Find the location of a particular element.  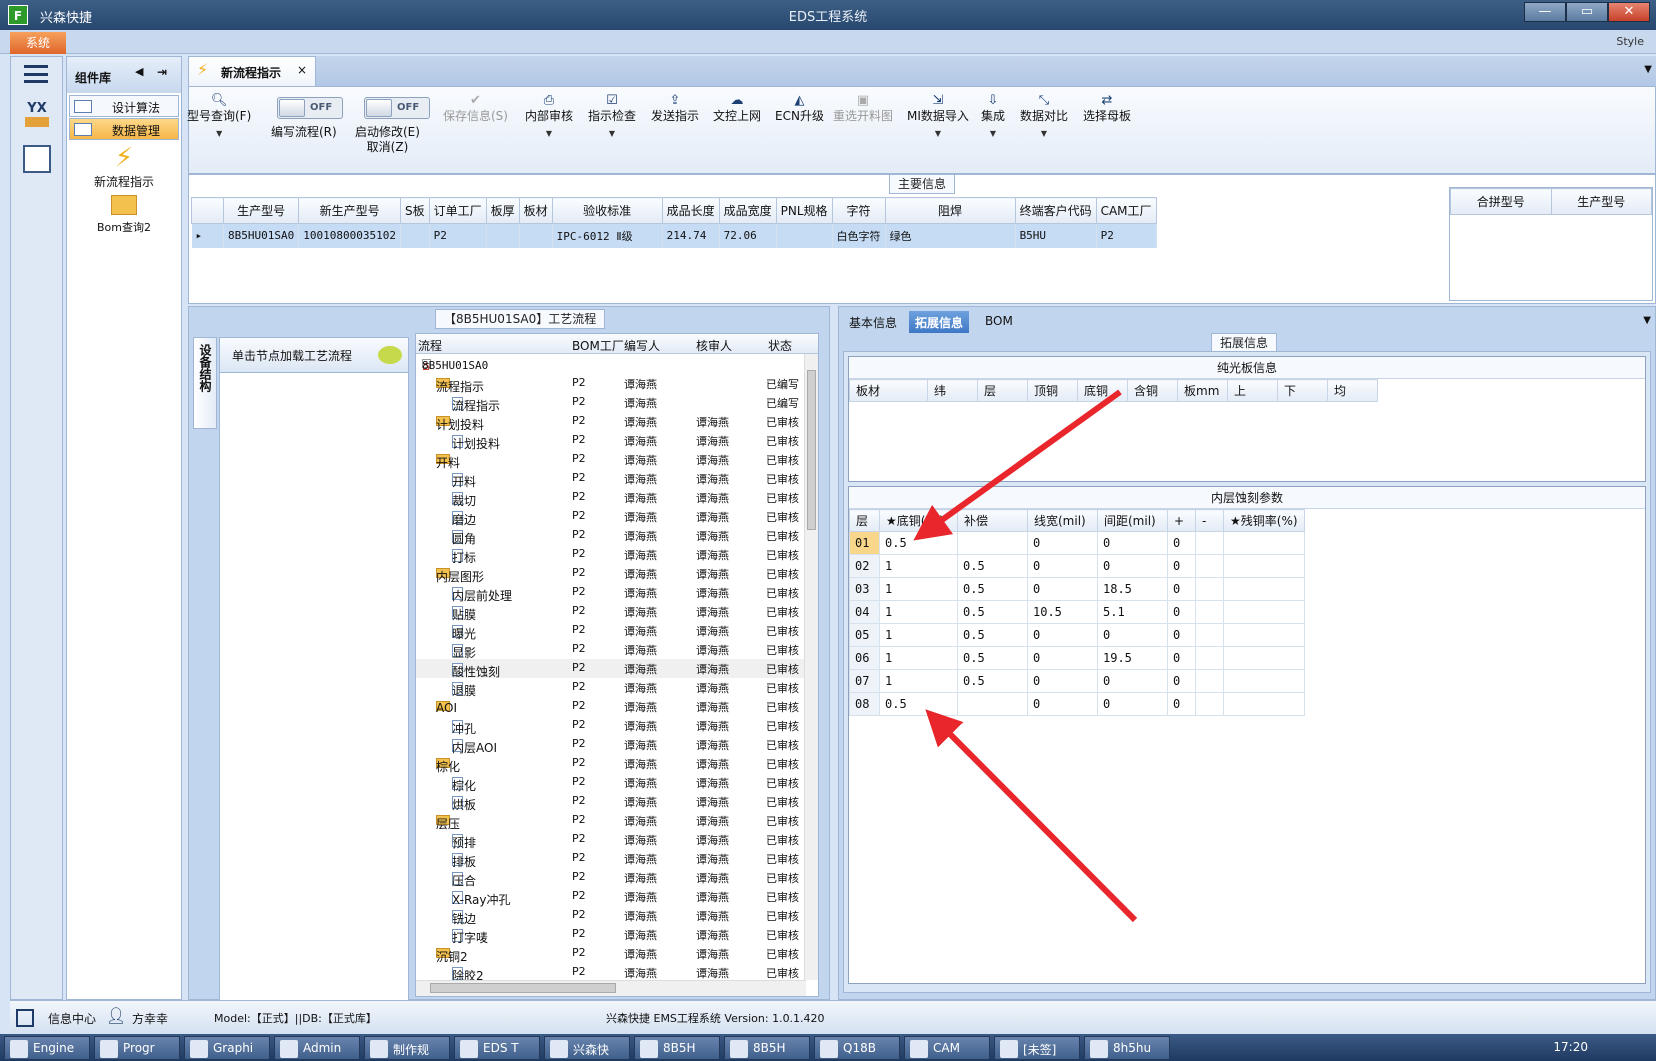

start-modify-toggle: OFF is located at coordinates (397, 108).